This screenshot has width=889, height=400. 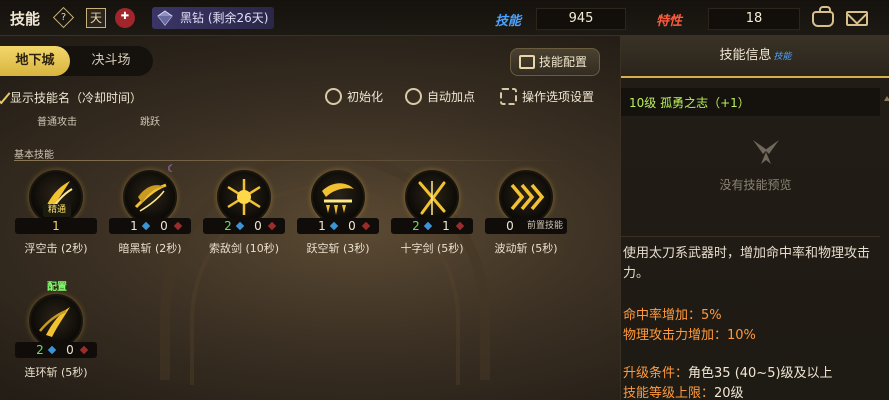 What do you see at coordinates (782, 57) in the screenshot?
I see `panel-title-tag: 技能` at bounding box center [782, 57].